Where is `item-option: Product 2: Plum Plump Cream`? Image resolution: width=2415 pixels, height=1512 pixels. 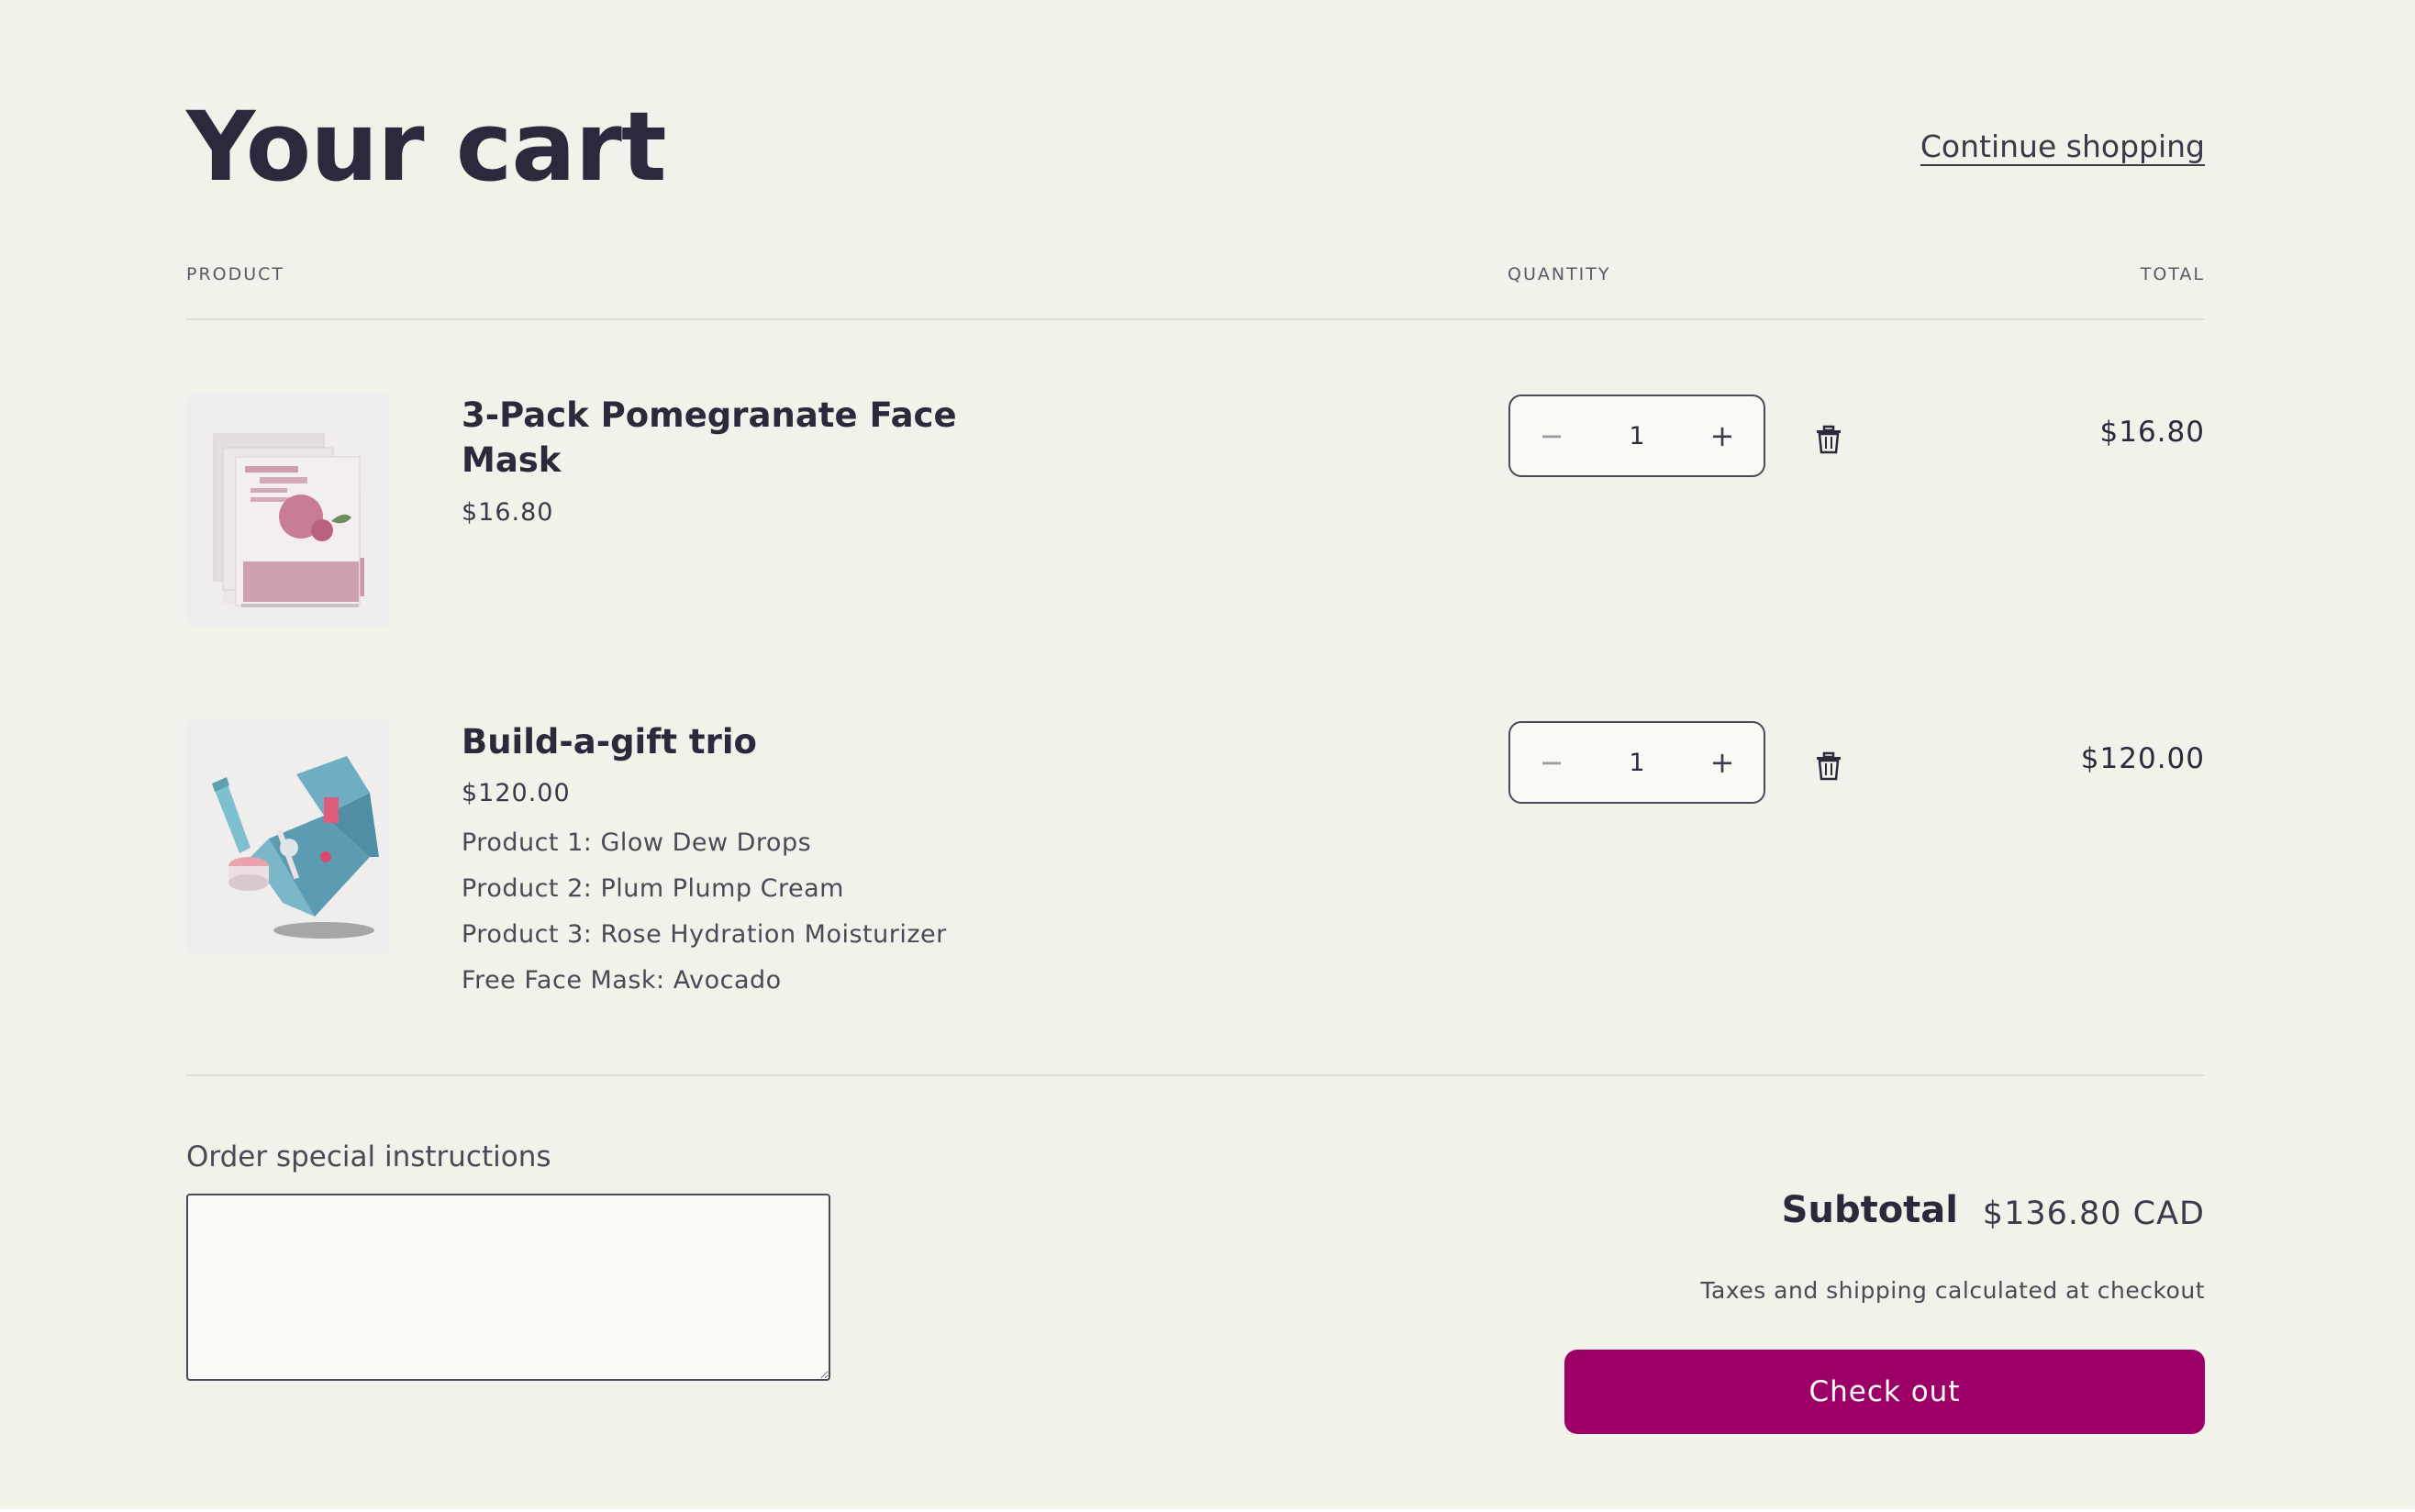 item-option: Product 2: Plum Plump Cream is located at coordinates (653, 889).